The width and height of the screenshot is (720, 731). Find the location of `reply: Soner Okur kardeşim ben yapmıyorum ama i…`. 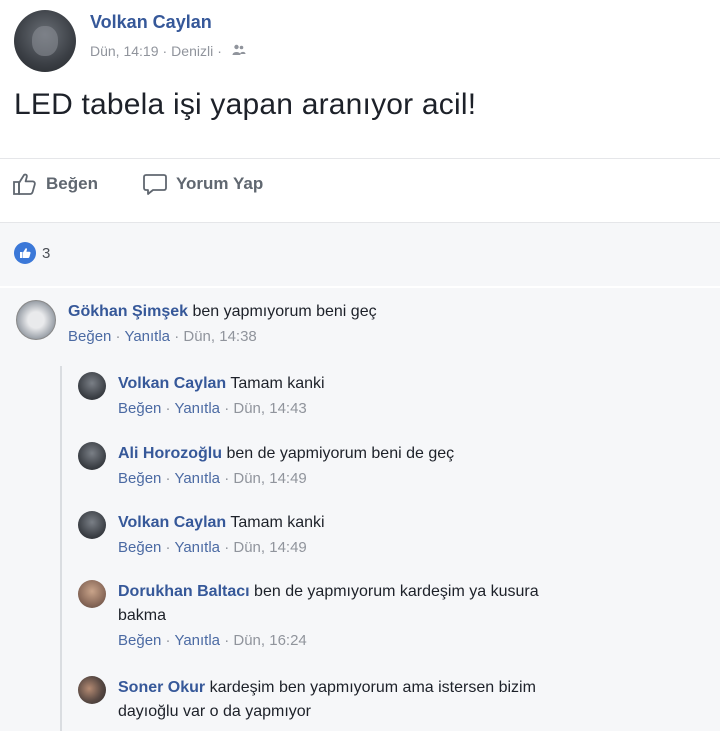

reply: Soner Okur kardeşim ben yapmıyorum ama i… is located at coordinates (307, 700).